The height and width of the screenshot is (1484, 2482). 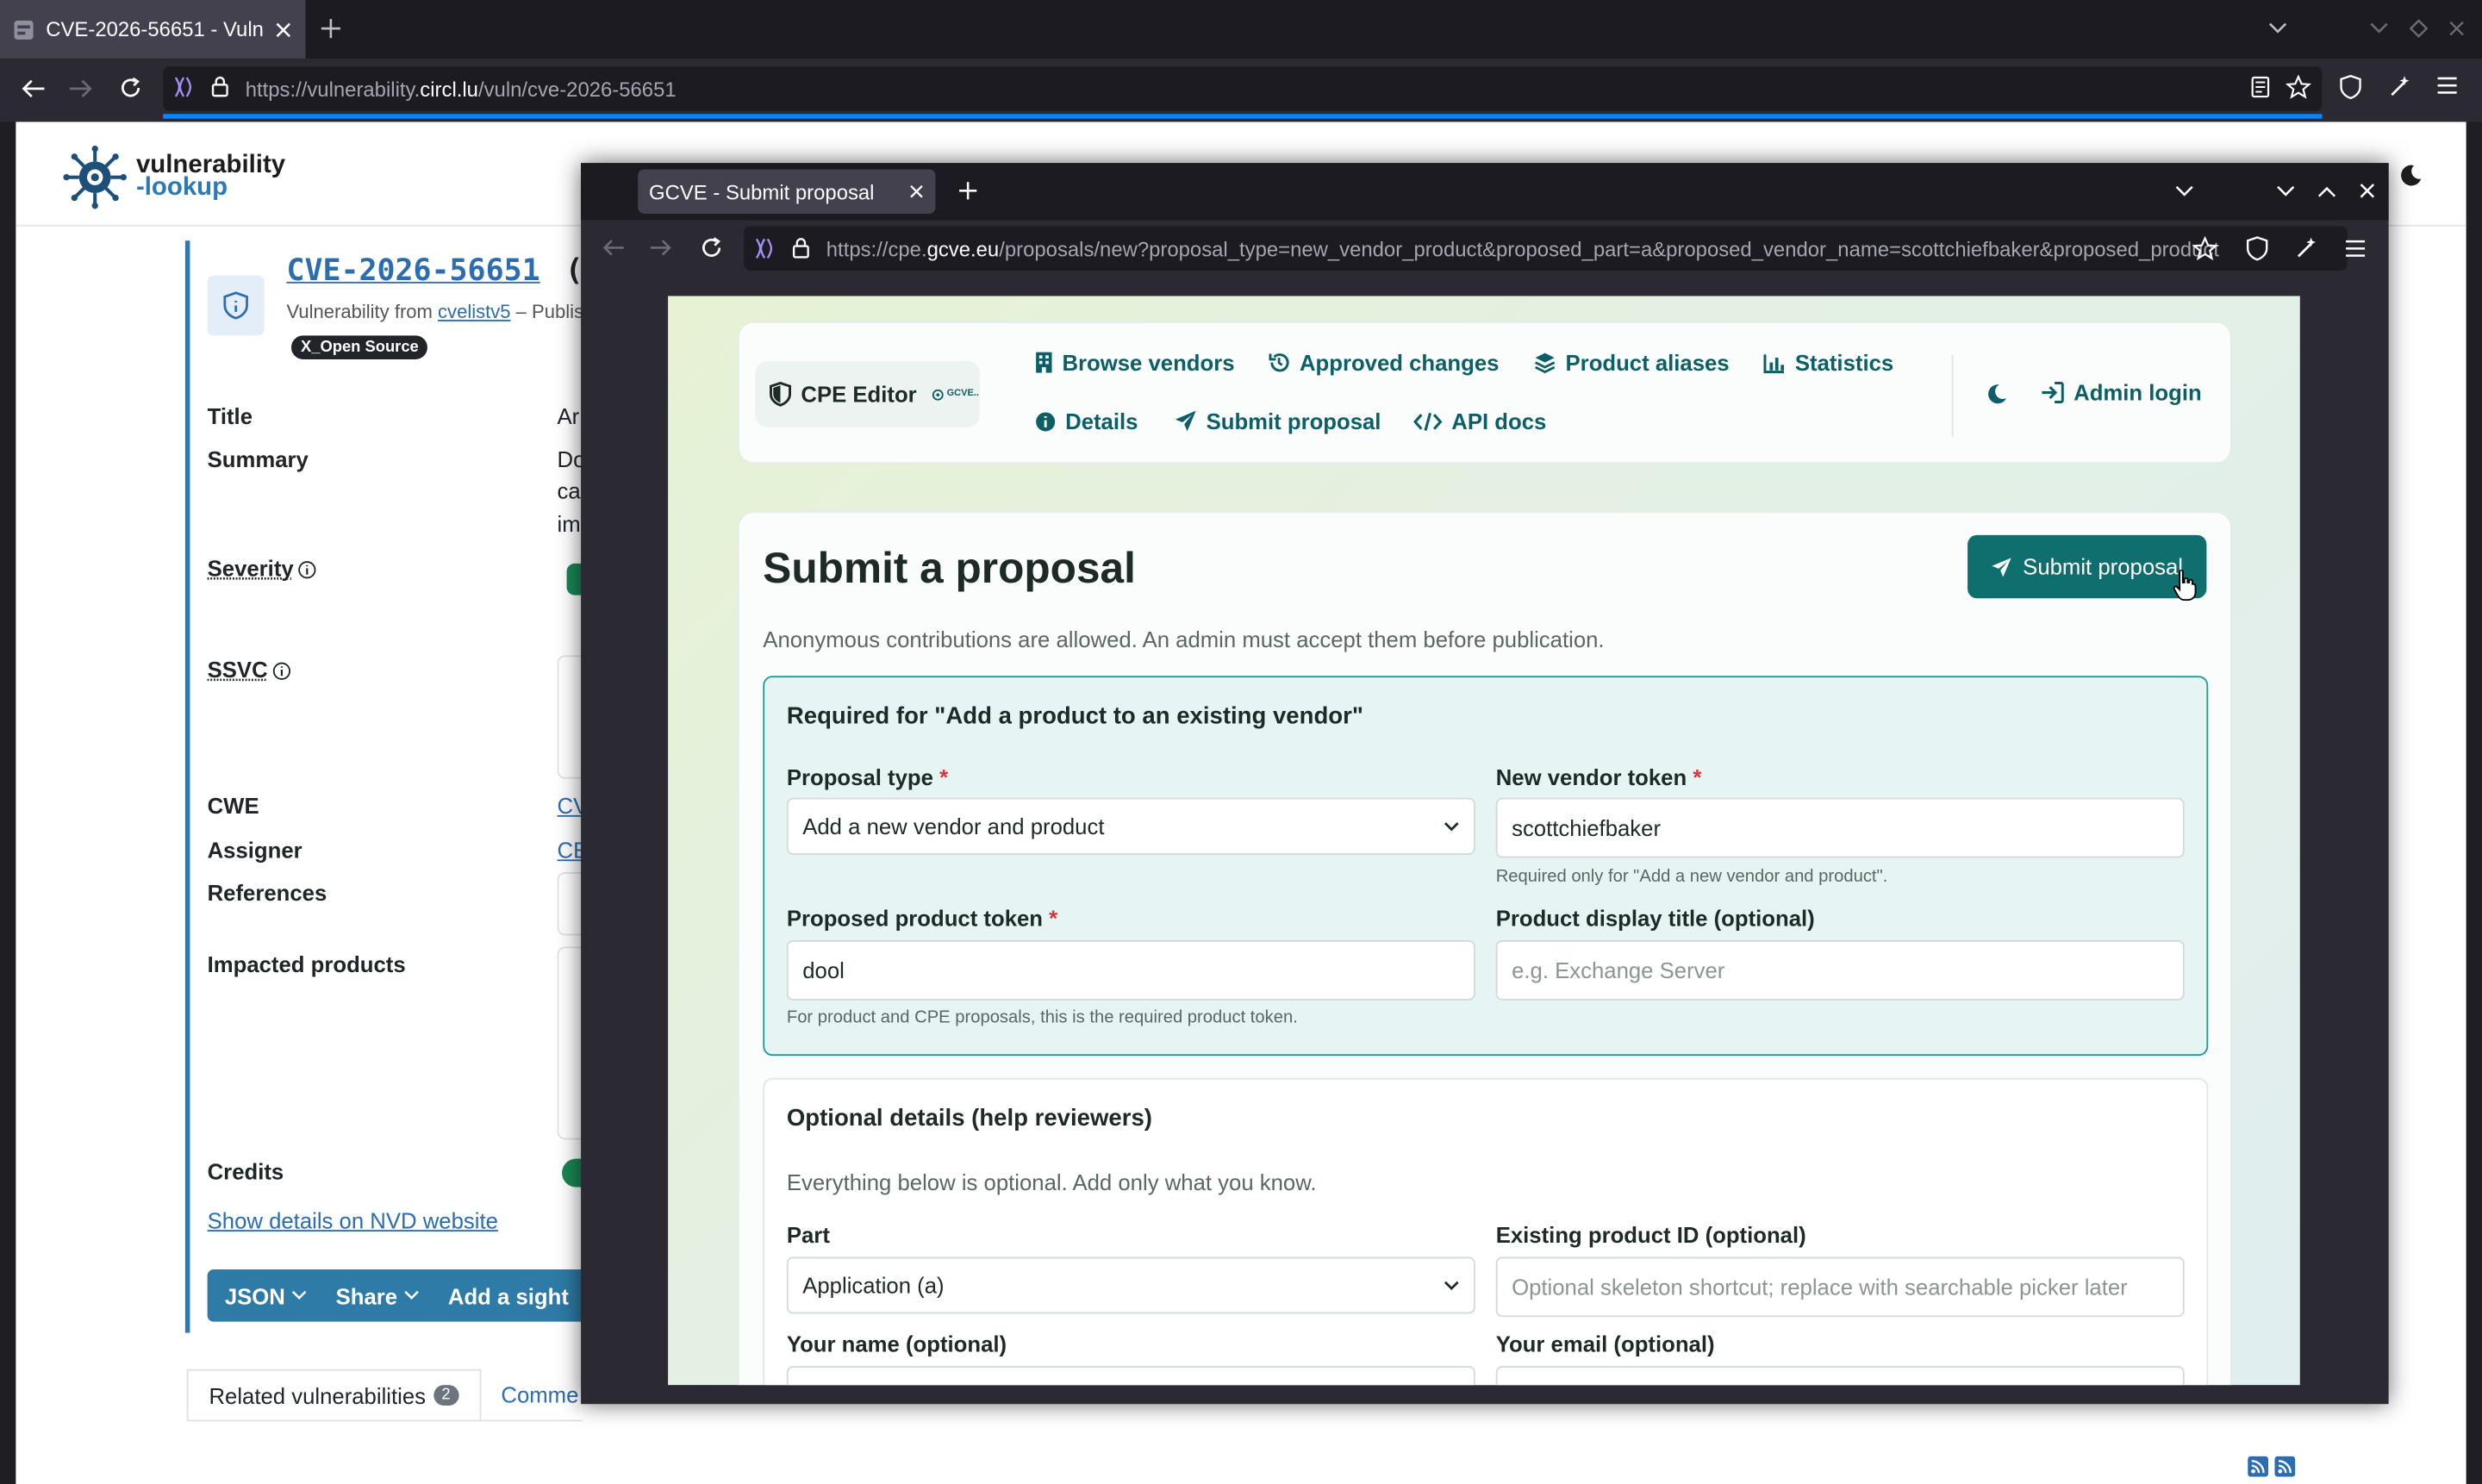 What do you see at coordinates (174, 177) in the screenshot?
I see `vulnerability-lookup-logo: vulnerability -lookup` at bounding box center [174, 177].